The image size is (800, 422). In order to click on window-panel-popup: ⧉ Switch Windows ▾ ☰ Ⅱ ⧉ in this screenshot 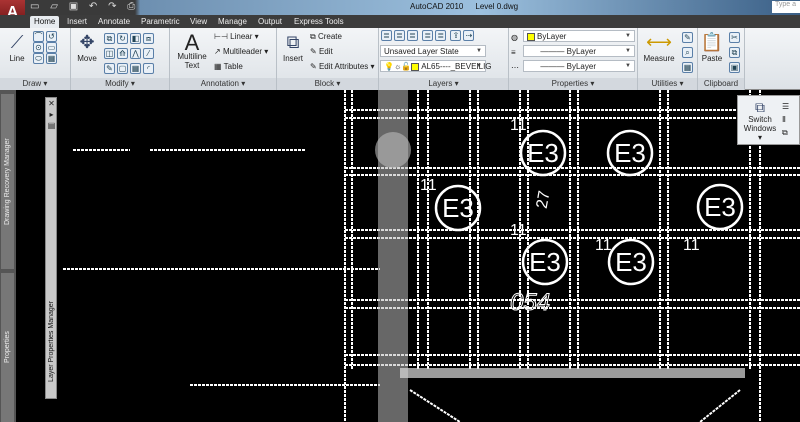, I will do `click(768, 120)`.